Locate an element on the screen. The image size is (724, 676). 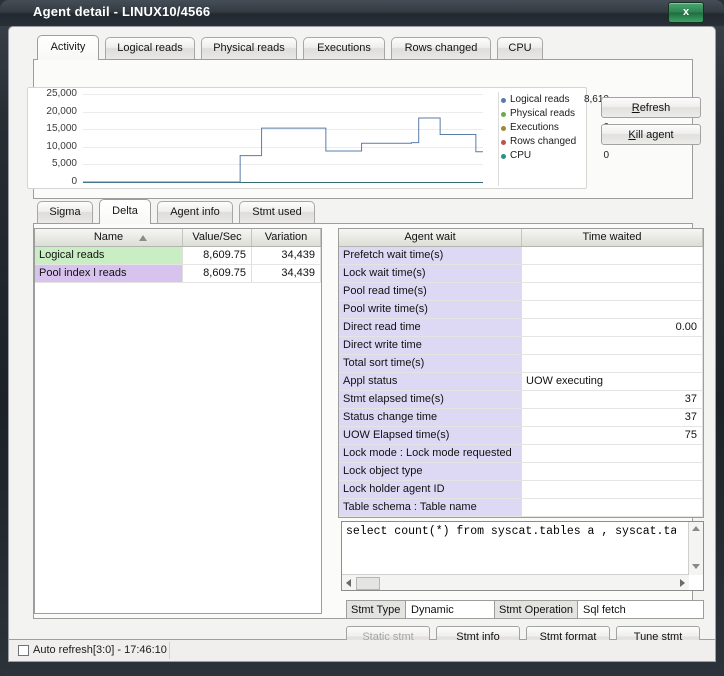
auto-refresh-checkbox is located at coordinates (23, 650).